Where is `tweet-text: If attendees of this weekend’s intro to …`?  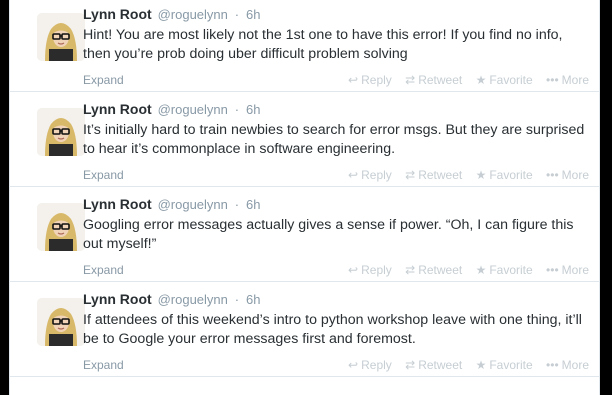 tweet-text: If attendees of this weekend’s intro to … is located at coordinates (332, 329).